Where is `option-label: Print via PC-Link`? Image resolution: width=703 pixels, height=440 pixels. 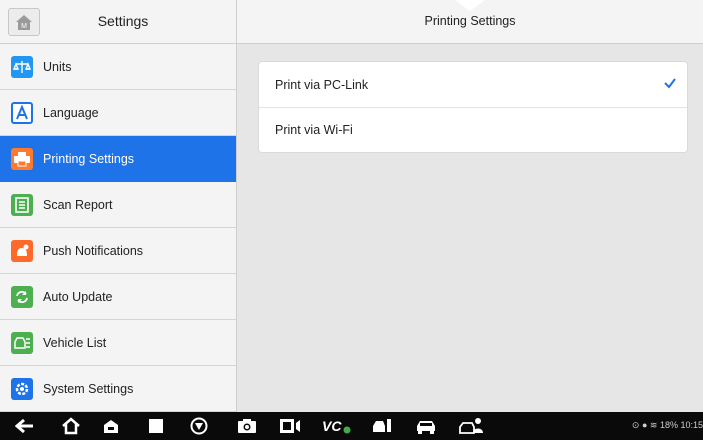 option-label: Print via PC-Link is located at coordinates (322, 84).